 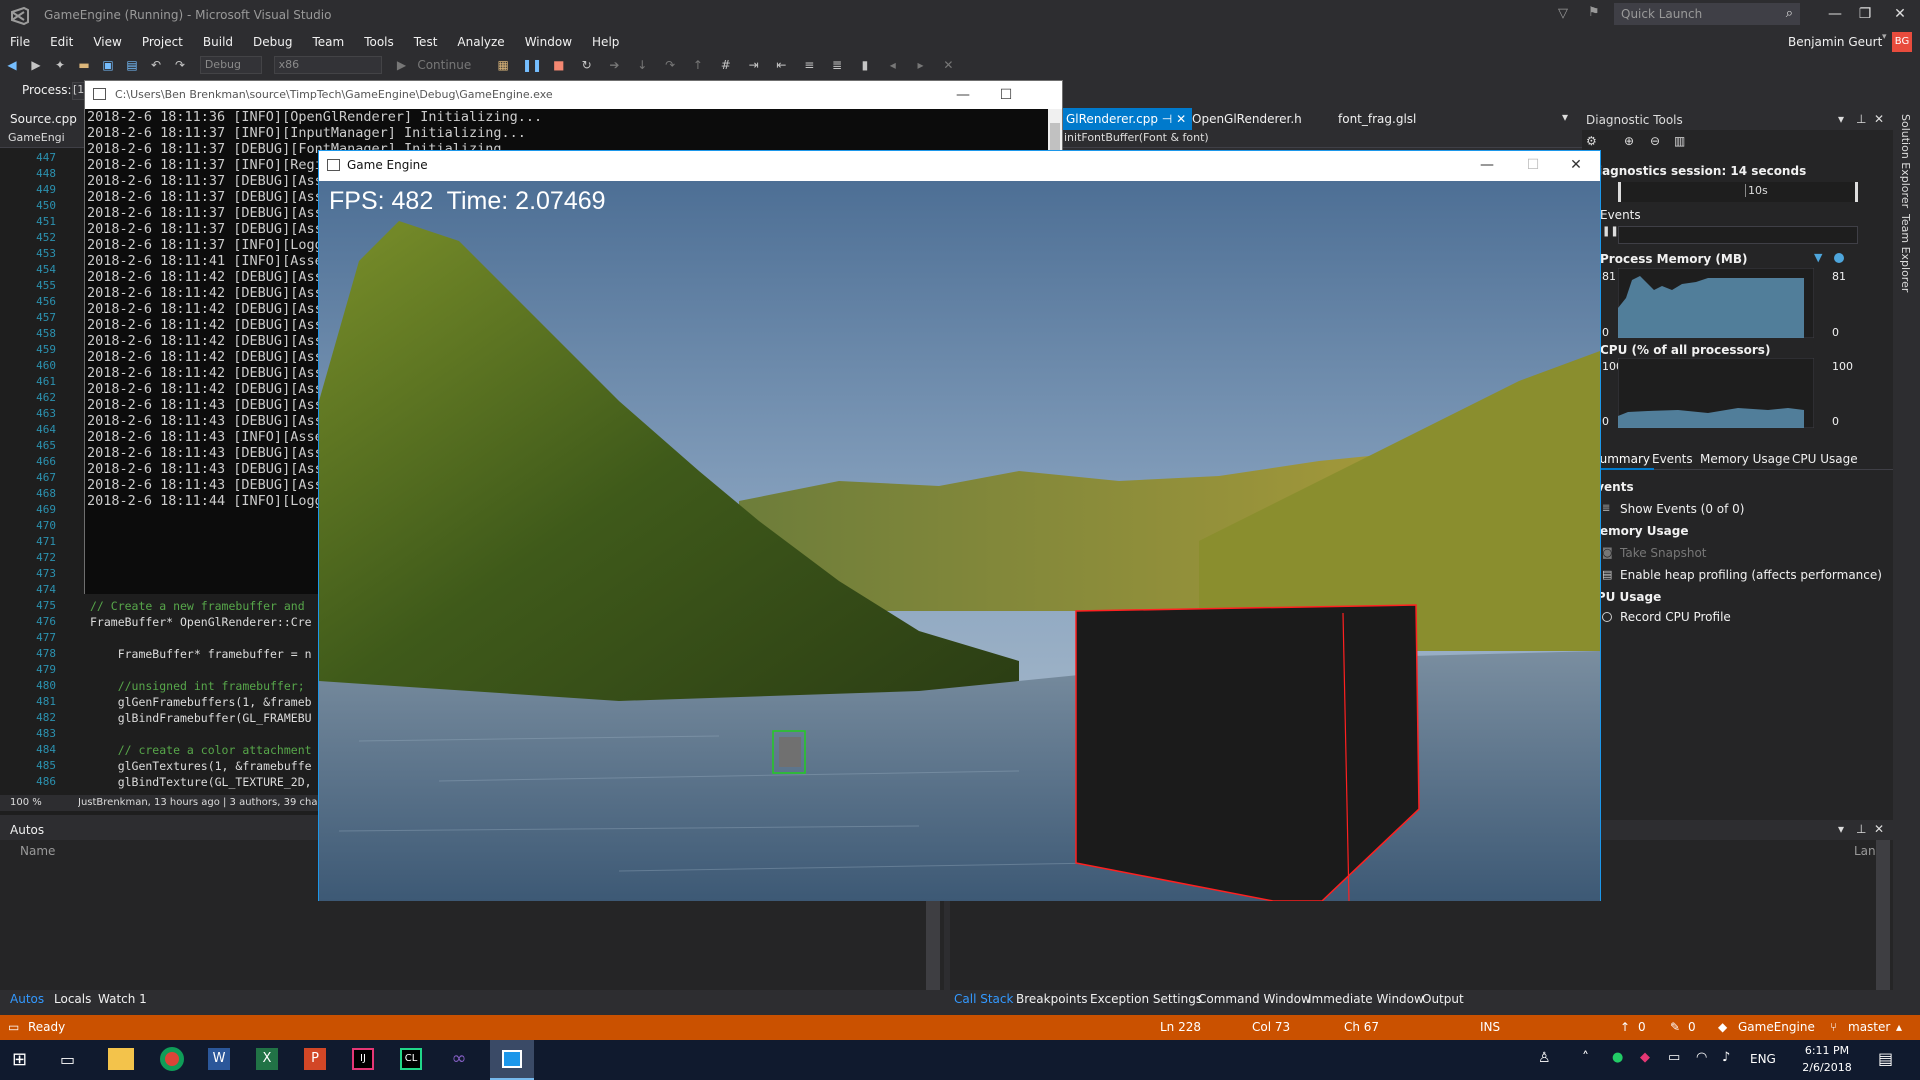 What do you see at coordinates (1591, 141) in the screenshot?
I see `settings-gear-icon: ⚙` at bounding box center [1591, 141].